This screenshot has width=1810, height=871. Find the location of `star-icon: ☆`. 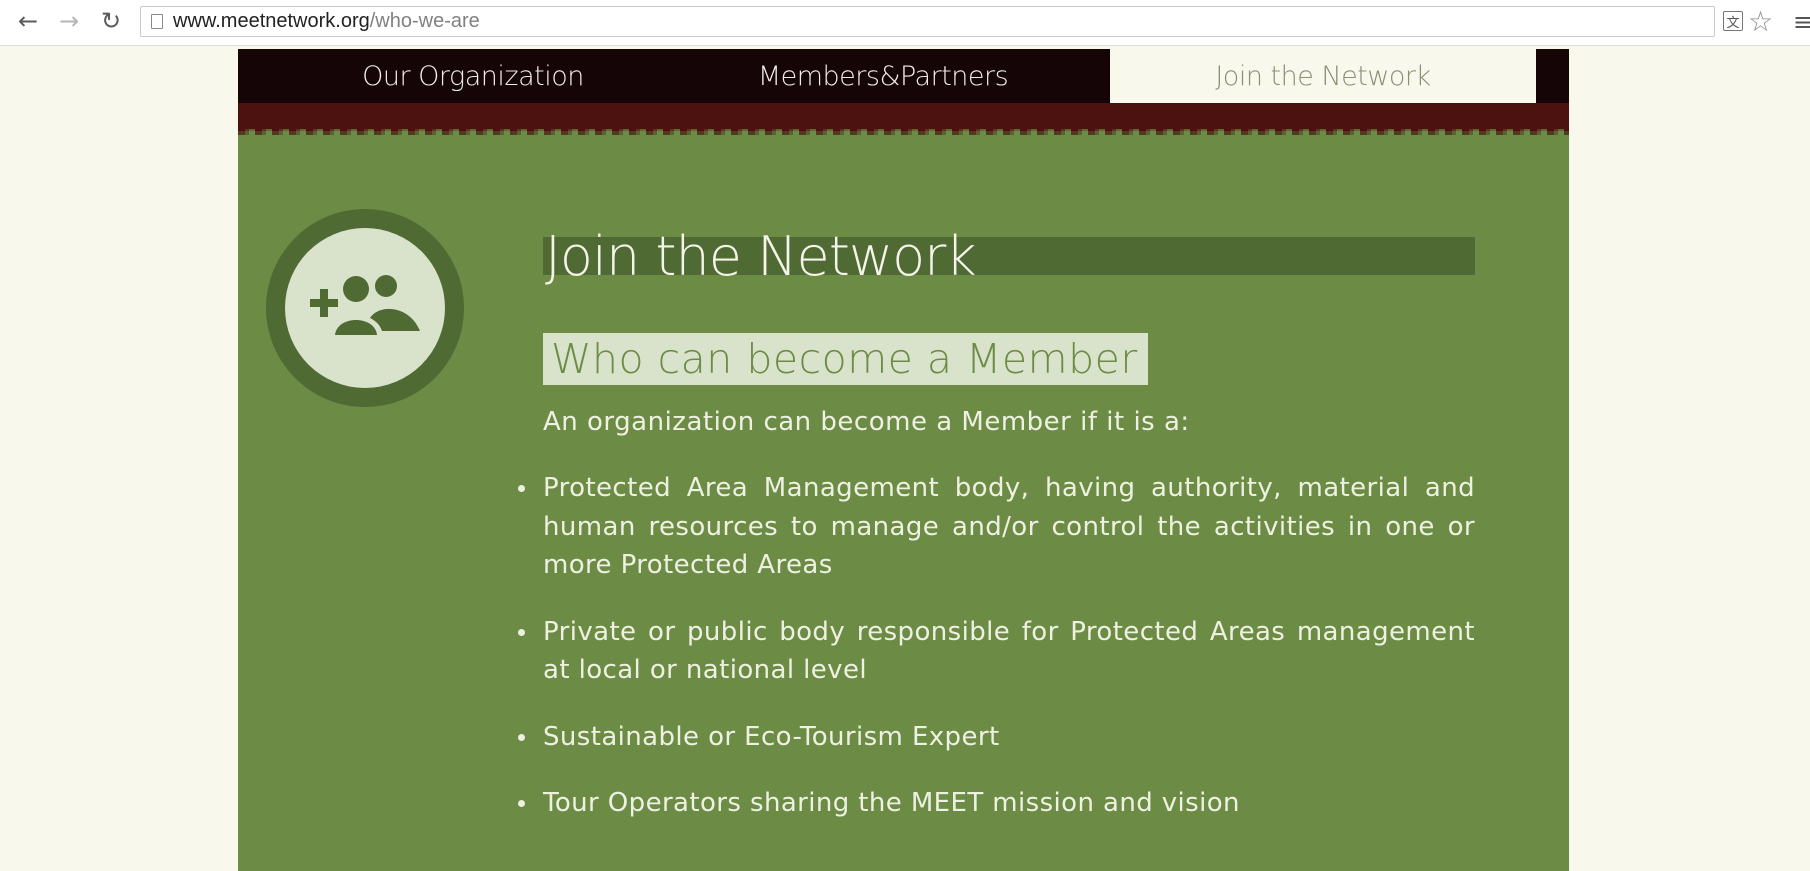

star-icon: ☆ is located at coordinates (1760, 21).